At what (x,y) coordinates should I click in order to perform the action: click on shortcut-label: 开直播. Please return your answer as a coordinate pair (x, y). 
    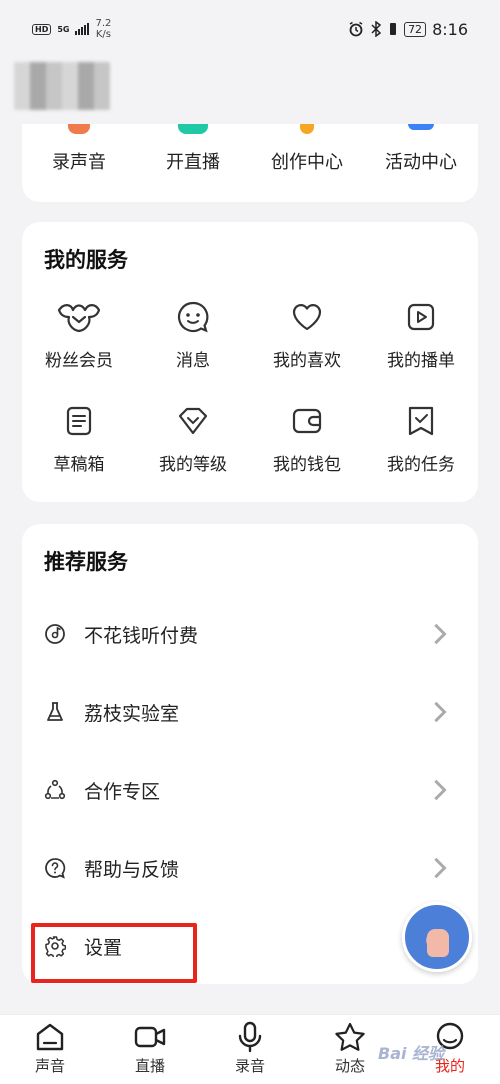
    Looking at the image, I should click on (193, 162).